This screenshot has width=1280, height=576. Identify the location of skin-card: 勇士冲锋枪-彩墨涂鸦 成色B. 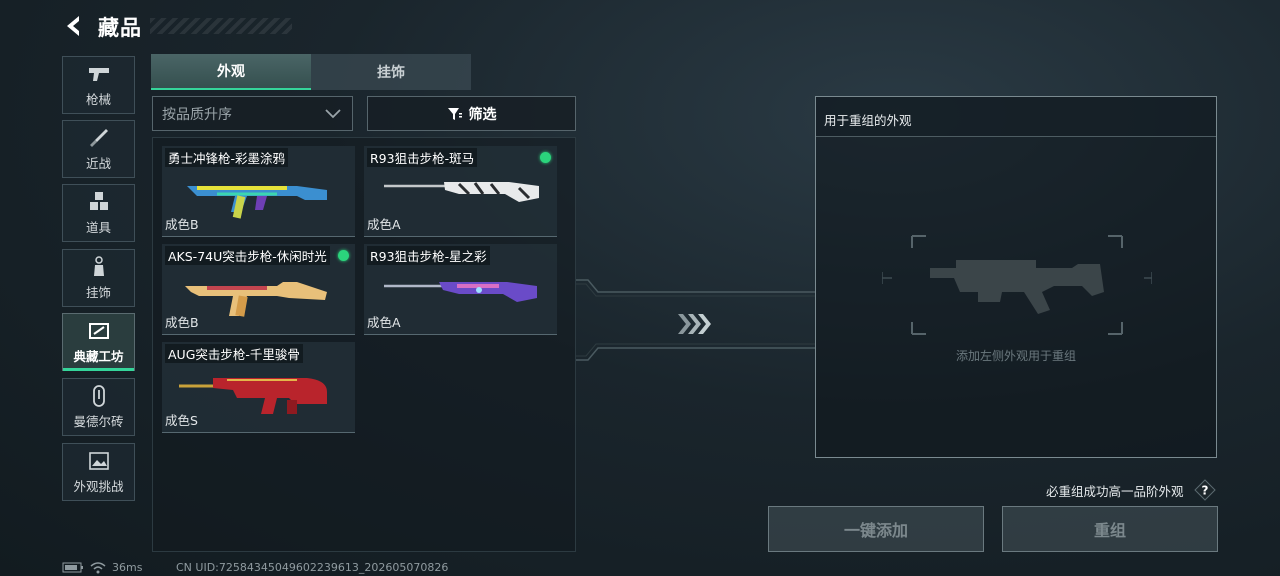
(258, 191).